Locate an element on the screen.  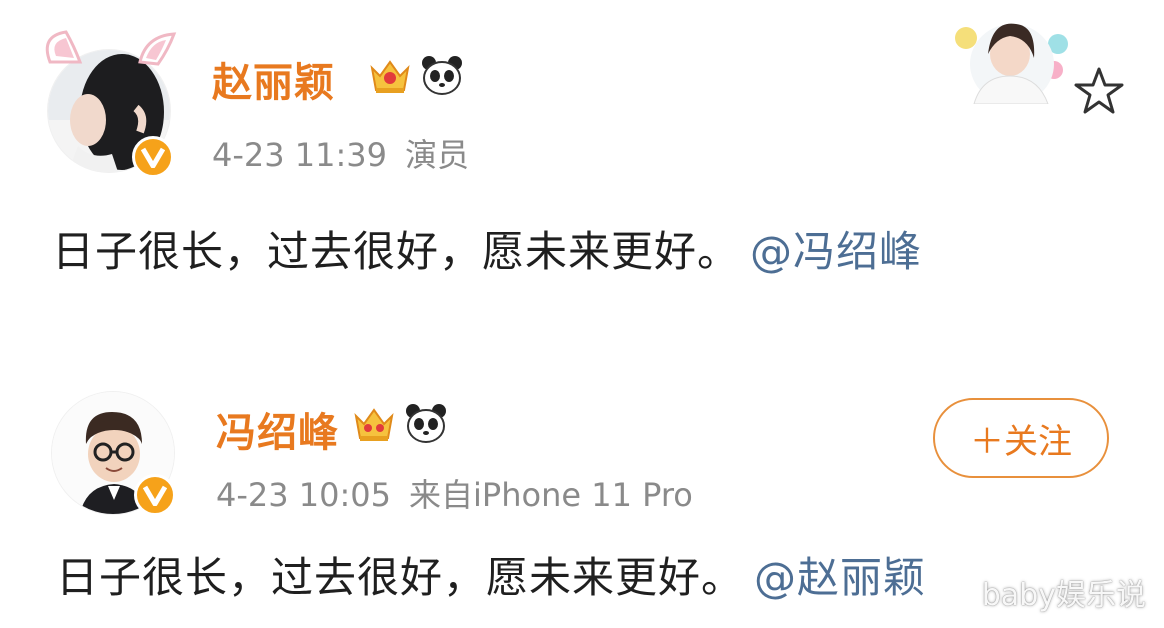
post-meta: 4-23 10:05 来自iPhone 11 Pro is located at coordinates (463, 493).